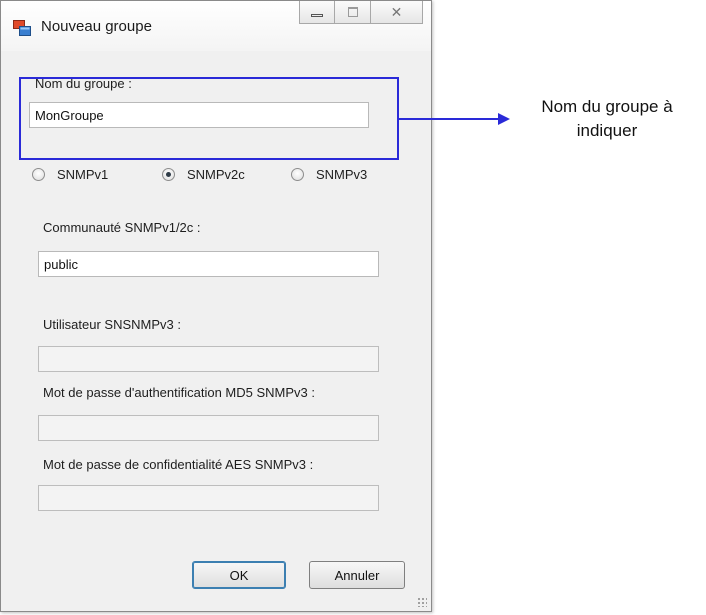 This screenshot has width=706, height=615. I want to click on close-icon: ✕, so click(396, 12).